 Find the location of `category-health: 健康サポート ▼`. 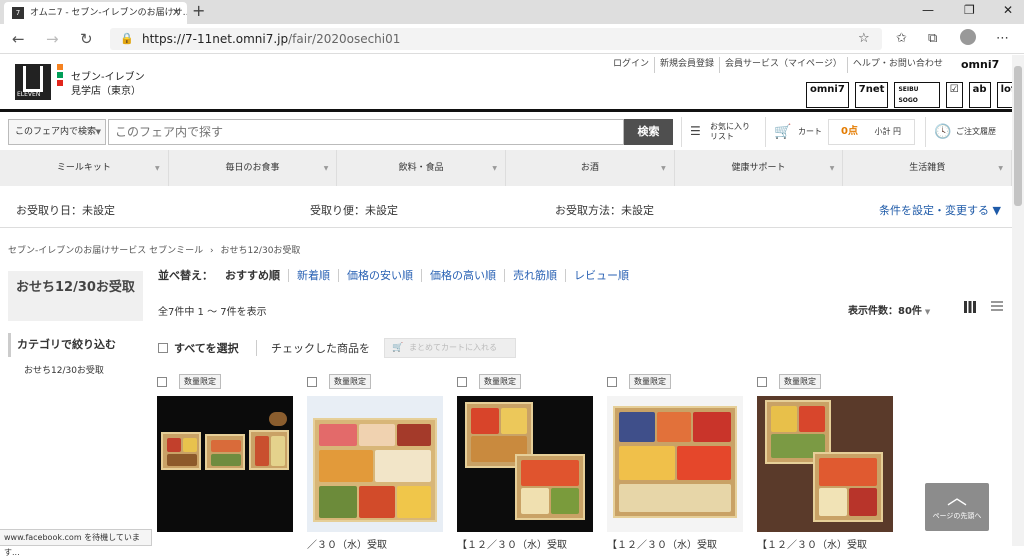

category-health: 健康サポート ▼ is located at coordinates (759, 168).